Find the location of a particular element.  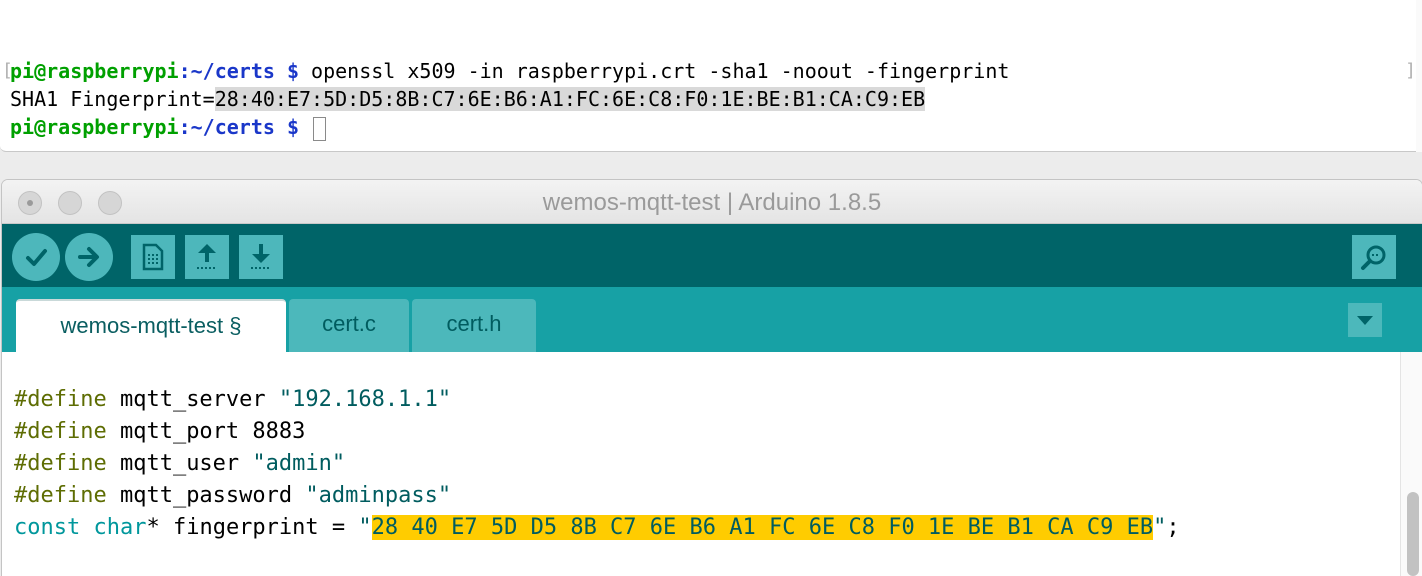

new-file-icon is located at coordinates (153, 257).